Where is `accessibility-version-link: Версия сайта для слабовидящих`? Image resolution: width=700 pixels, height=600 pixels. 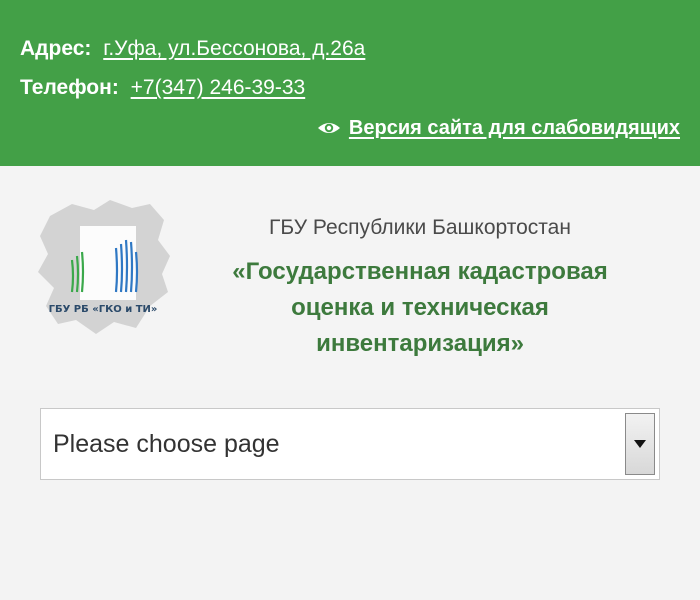 accessibility-version-link: Версия сайта для слабовидящих is located at coordinates (498, 128).